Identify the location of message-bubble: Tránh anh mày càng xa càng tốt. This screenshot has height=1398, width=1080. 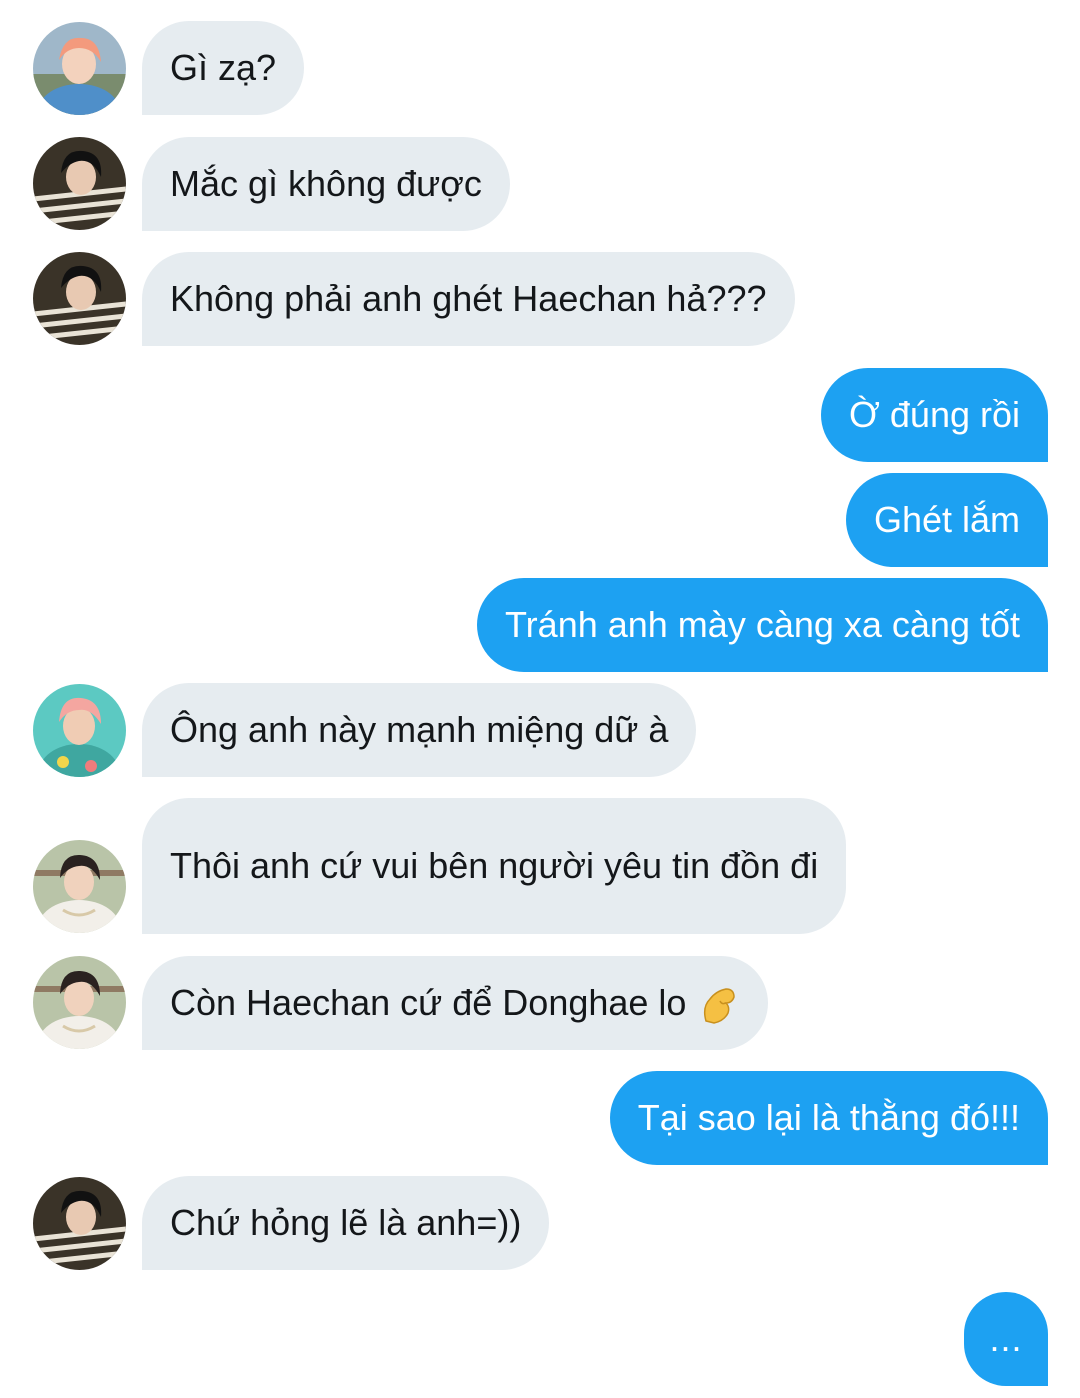
(762, 625).